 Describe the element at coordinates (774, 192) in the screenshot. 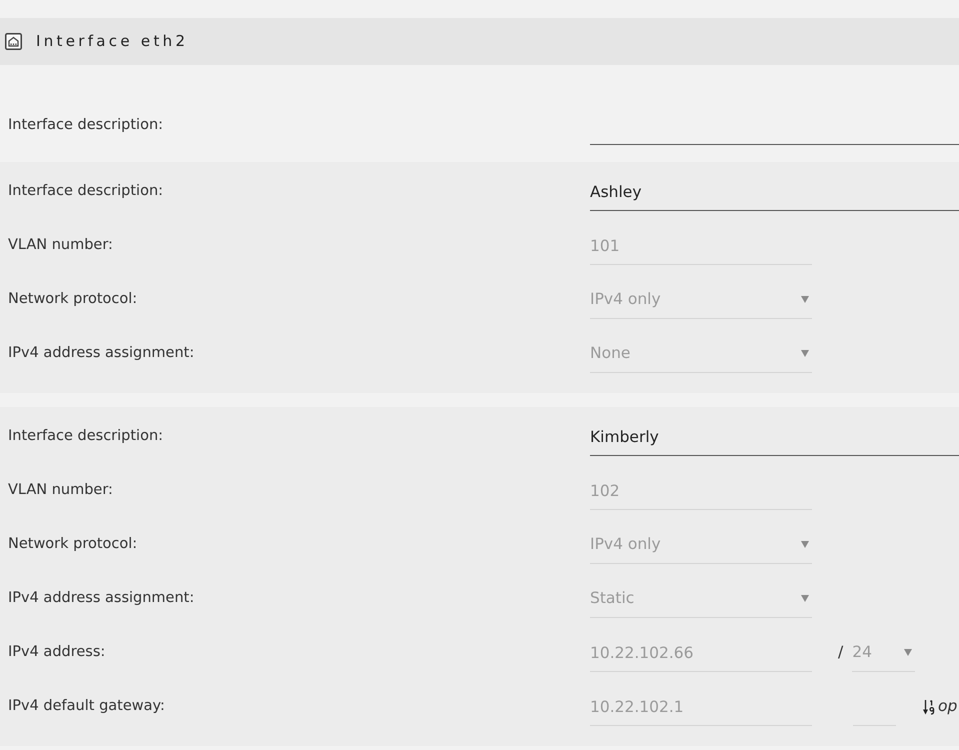

I see `text-input: Ashley` at that location.